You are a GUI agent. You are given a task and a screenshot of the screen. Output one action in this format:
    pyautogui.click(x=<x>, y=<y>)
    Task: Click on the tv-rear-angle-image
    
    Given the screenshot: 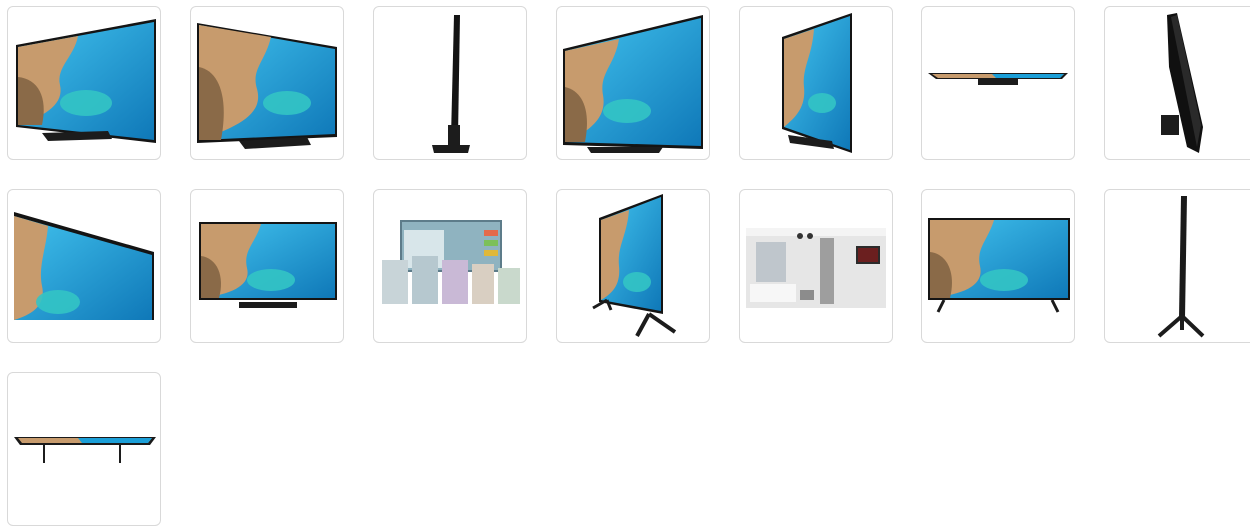 What is the action you would take?
    pyautogui.click(x=1182, y=83)
    